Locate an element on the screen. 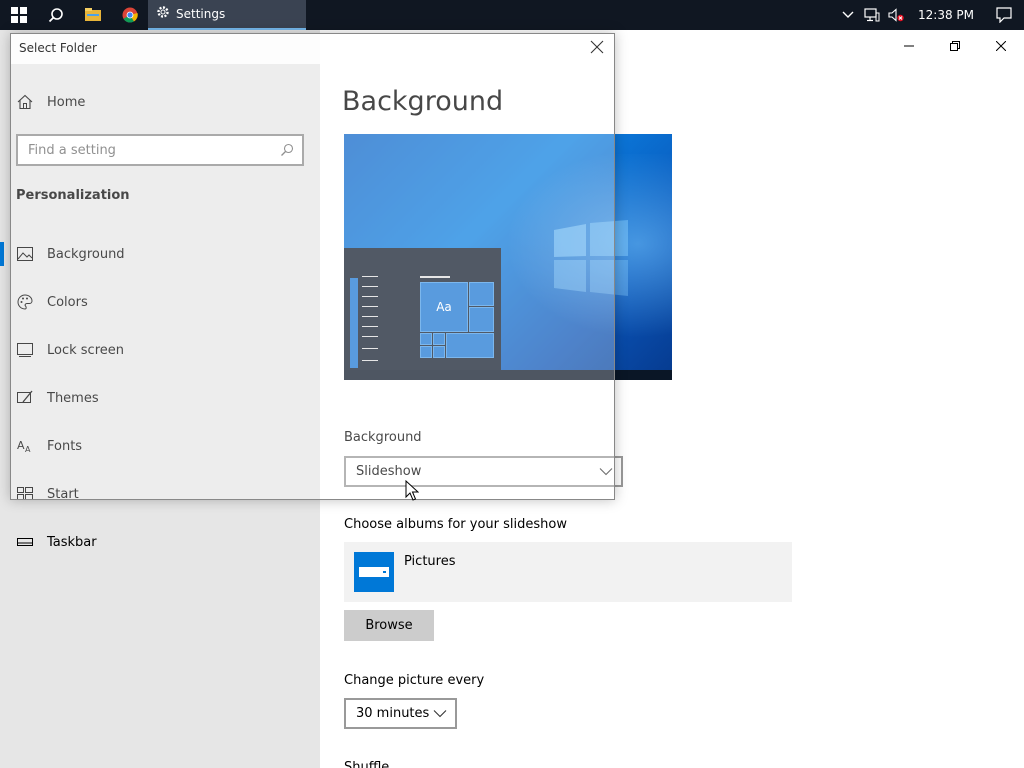 This screenshot has height=768, width=1024. search-icon is located at coordinates (55, 15).